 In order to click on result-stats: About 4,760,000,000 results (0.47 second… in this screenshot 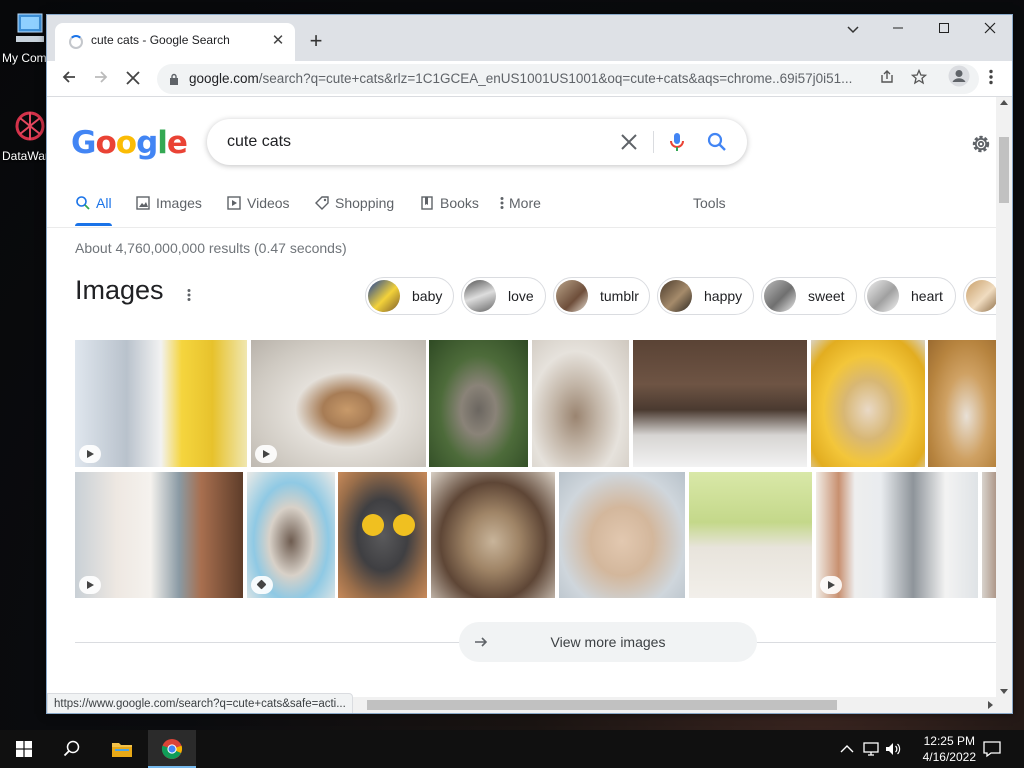, I will do `click(211, 248)`.